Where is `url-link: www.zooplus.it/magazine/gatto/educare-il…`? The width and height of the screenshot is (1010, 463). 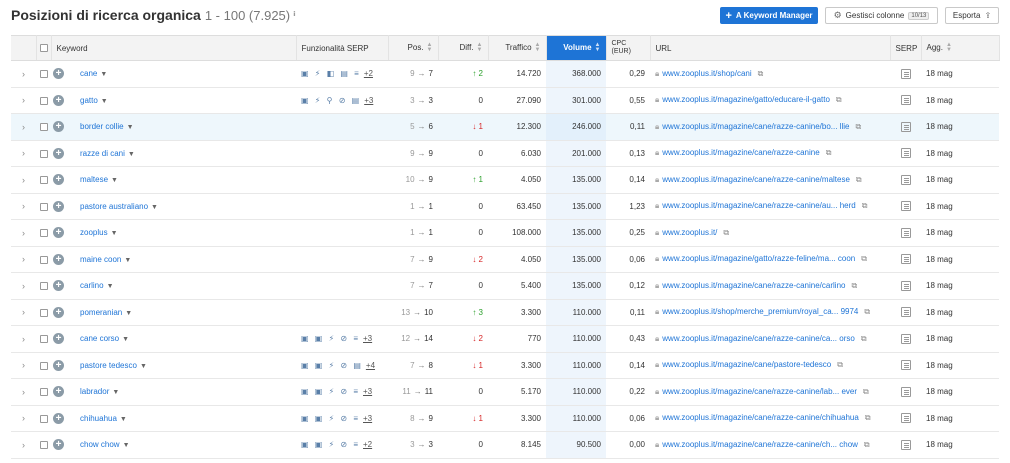
url-link: www.zooplus.it/magazine/gatto/educare-il… is located at coordinates (746, 99).